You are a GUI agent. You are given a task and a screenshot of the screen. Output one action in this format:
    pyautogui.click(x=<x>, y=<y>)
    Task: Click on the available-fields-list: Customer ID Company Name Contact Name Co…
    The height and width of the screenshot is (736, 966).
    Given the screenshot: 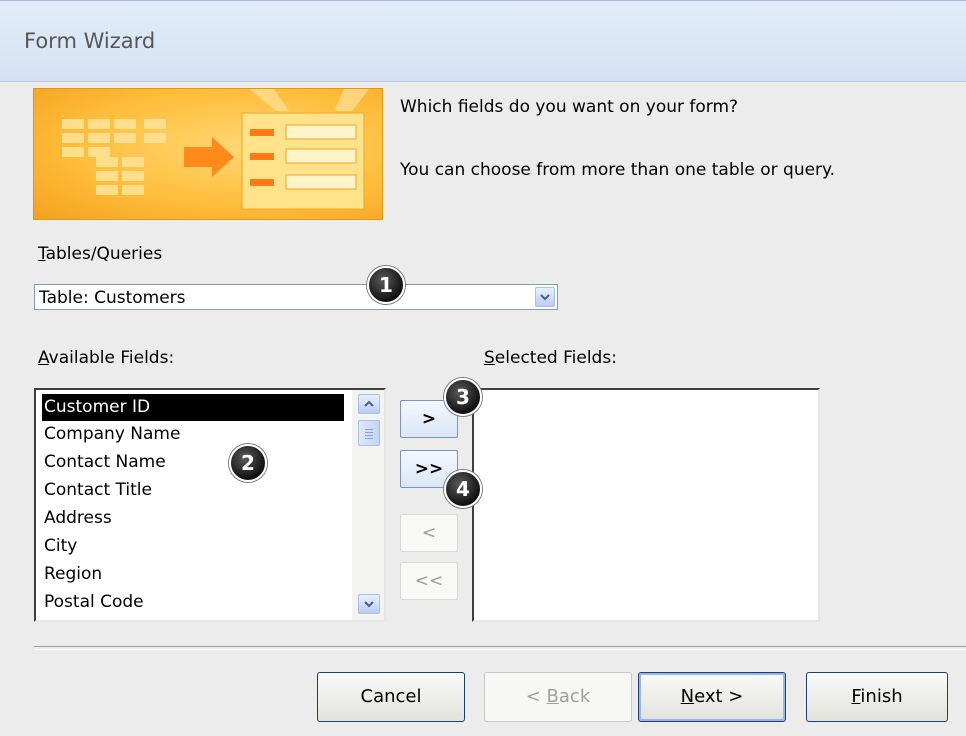 What is the action you would take?
    pyautogui.click(x=210, y=505)
    